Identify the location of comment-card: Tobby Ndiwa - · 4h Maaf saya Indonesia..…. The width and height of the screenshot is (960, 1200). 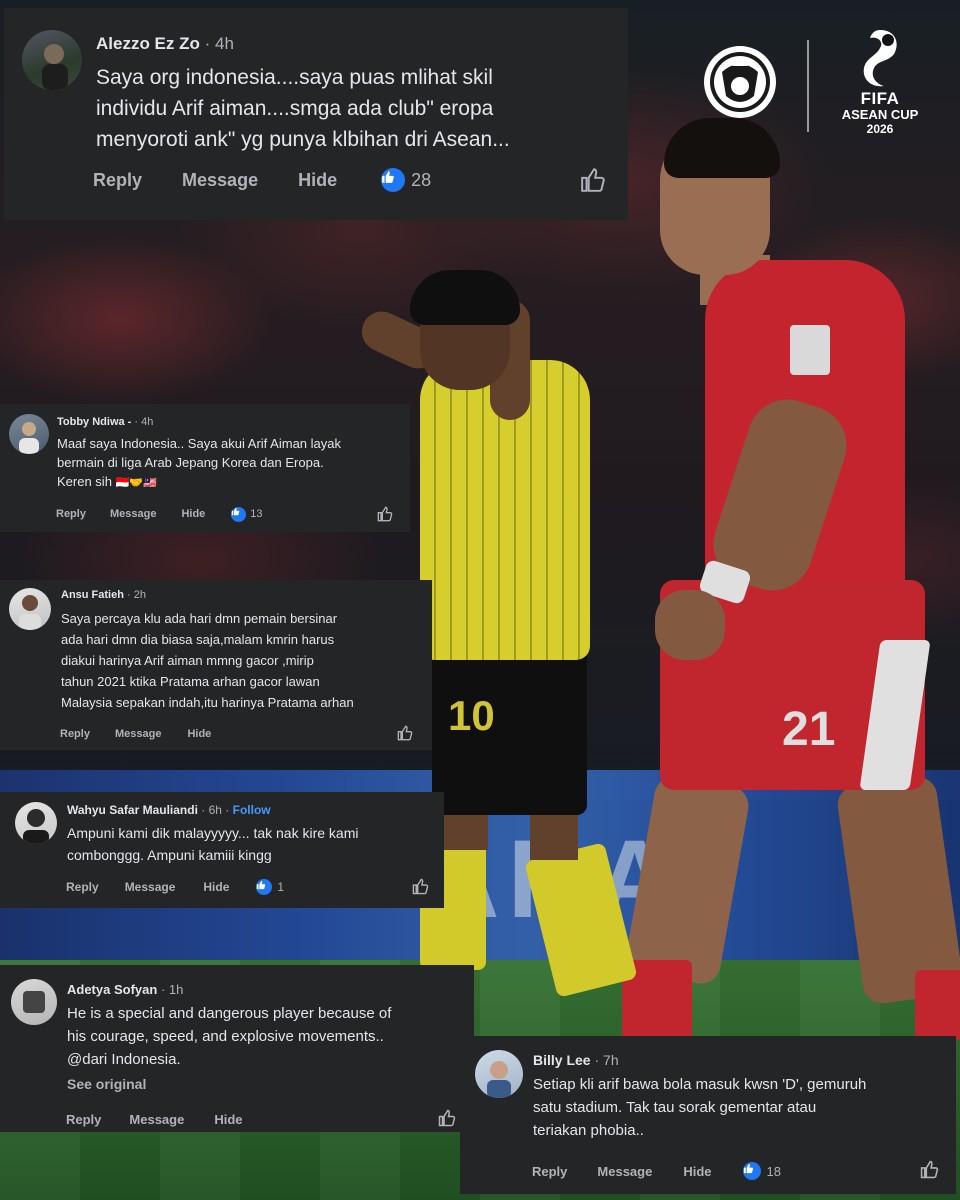
(205, 468).